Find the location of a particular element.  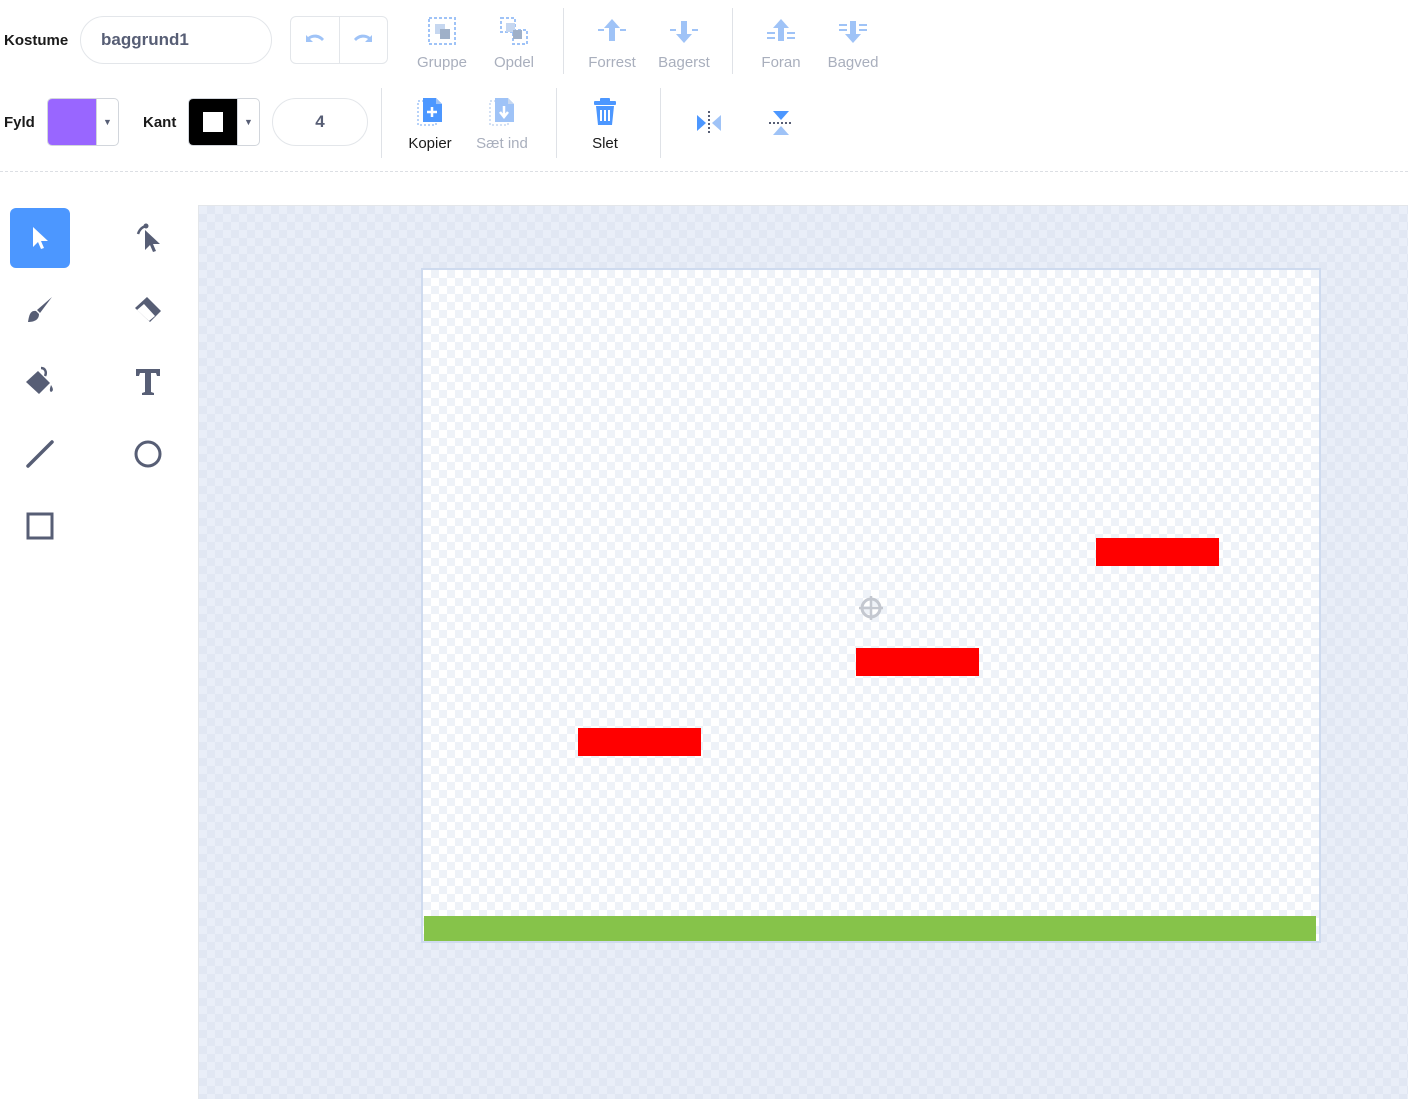

line-tool is located at coordinates (40, 454).